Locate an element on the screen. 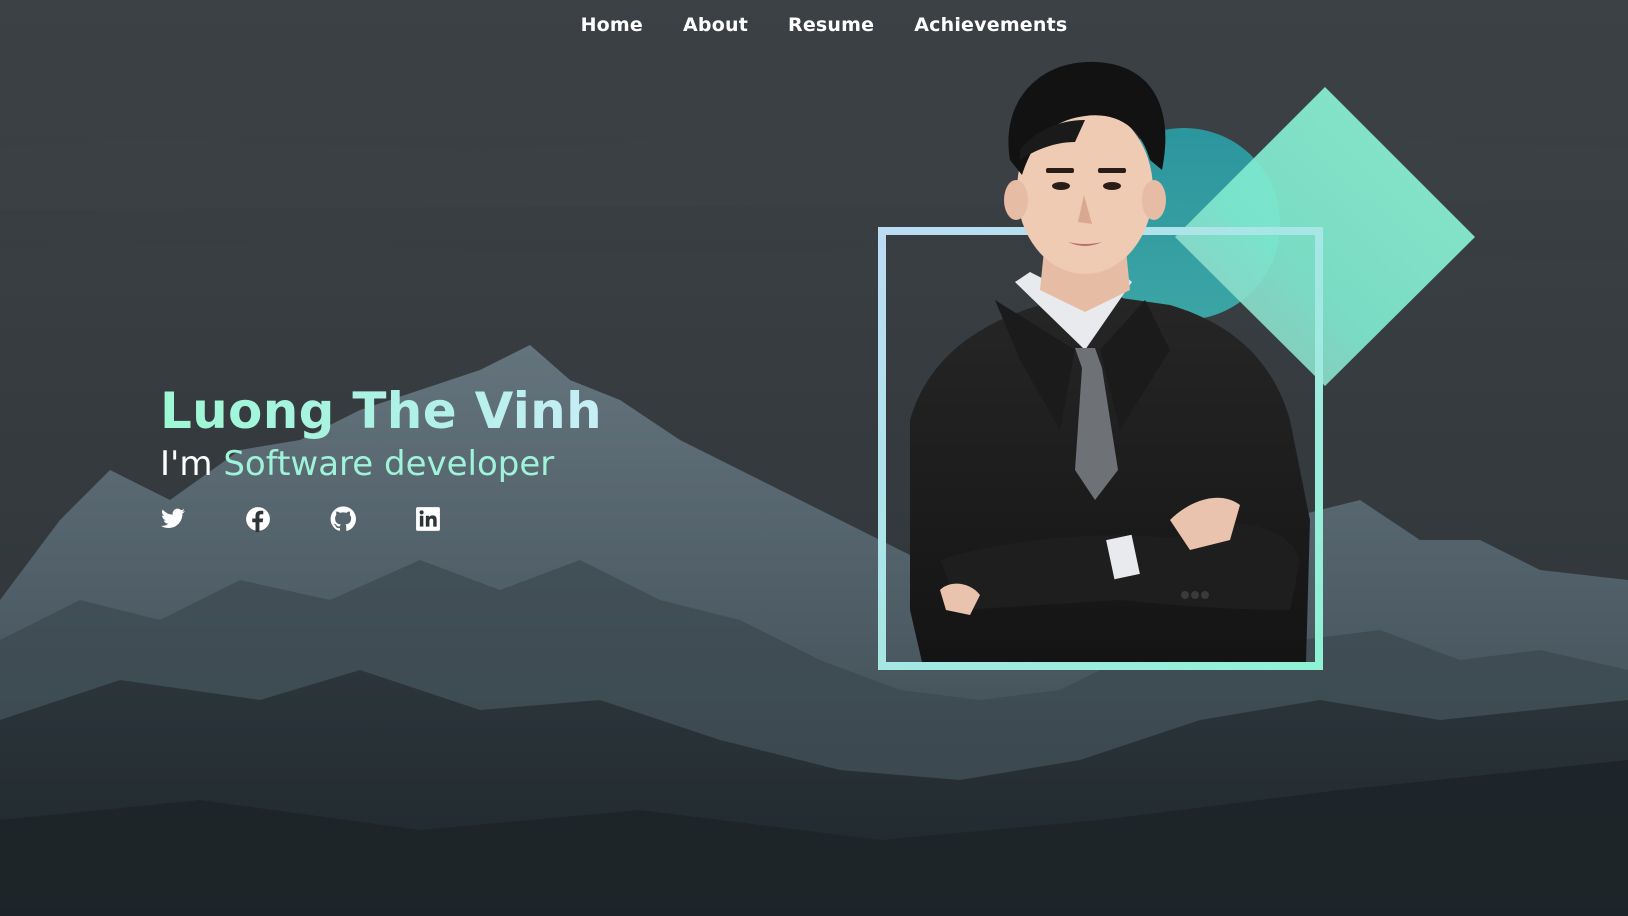  nav-about-link: About is located at coordinates (715, 25).